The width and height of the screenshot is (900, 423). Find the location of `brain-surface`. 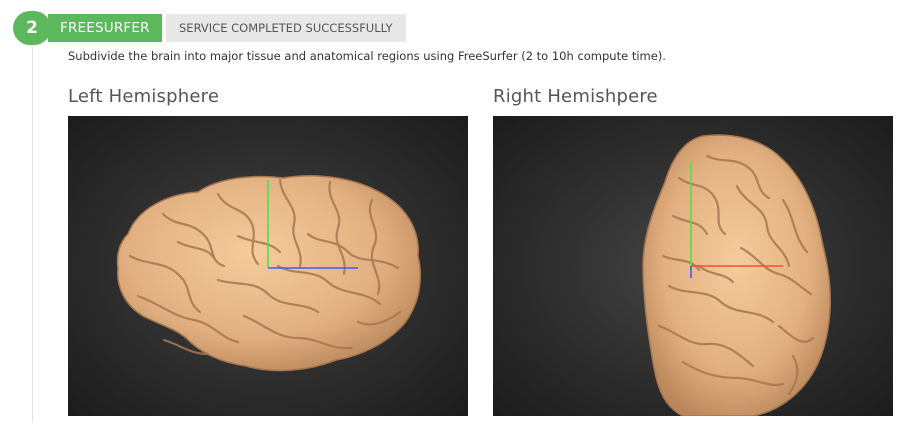

brain-surface is located at coordinates (737, 275).